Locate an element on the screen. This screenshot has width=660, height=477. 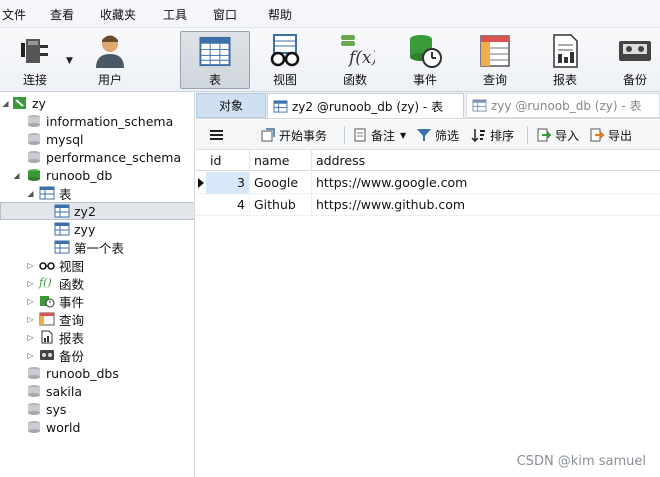
tree-db-world: world is located at coordinates (97, 427).